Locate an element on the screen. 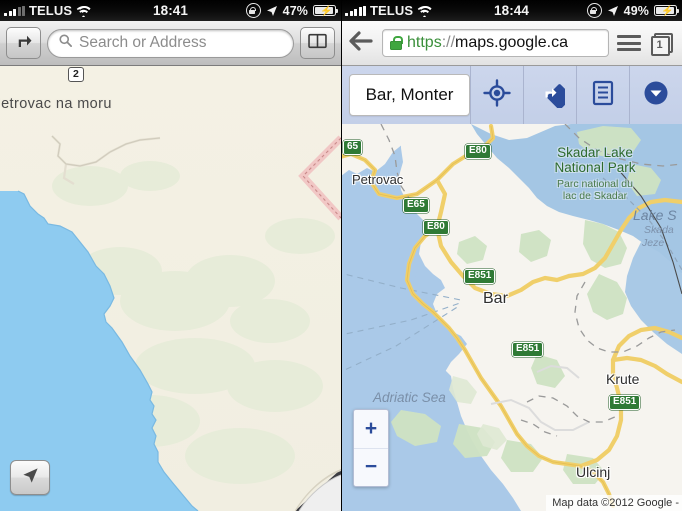 Image resolution: width=682 pixels, height=511 pixels. safari-address-field: Search or Address is located at coordinates (170, 43).